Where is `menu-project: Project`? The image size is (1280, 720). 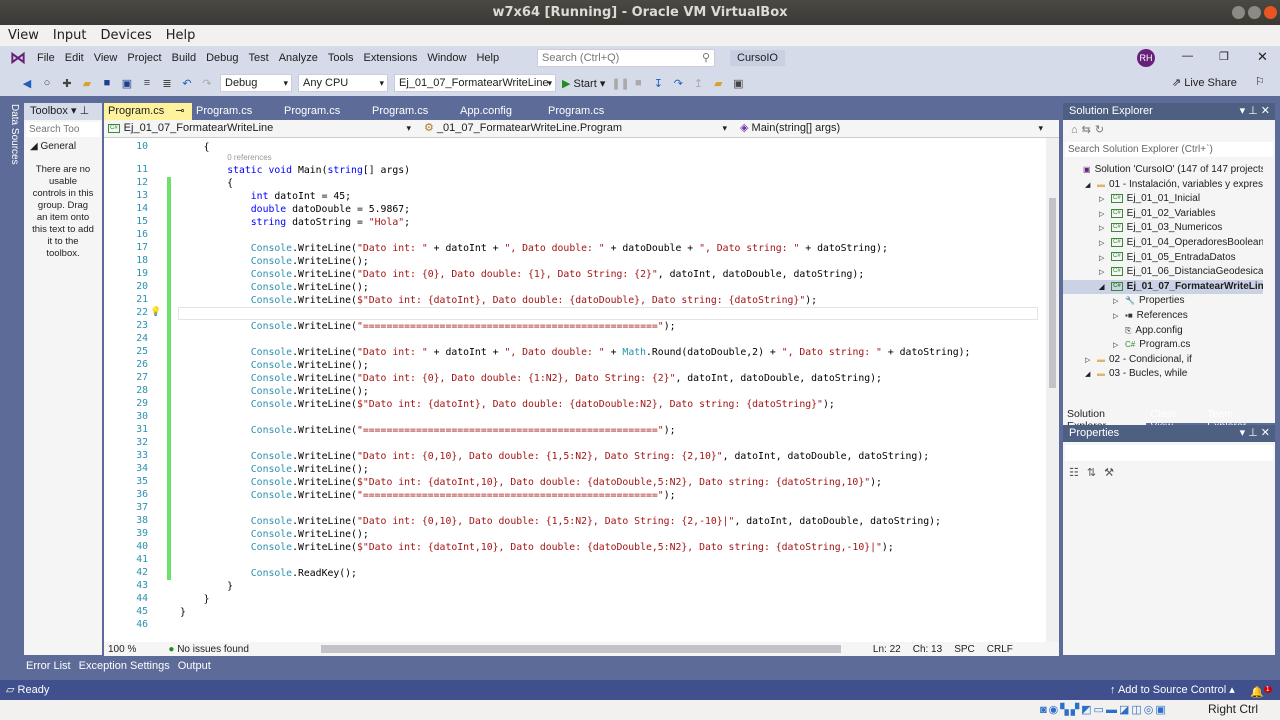
menu-project: Project is located at coordinates (144, 58).